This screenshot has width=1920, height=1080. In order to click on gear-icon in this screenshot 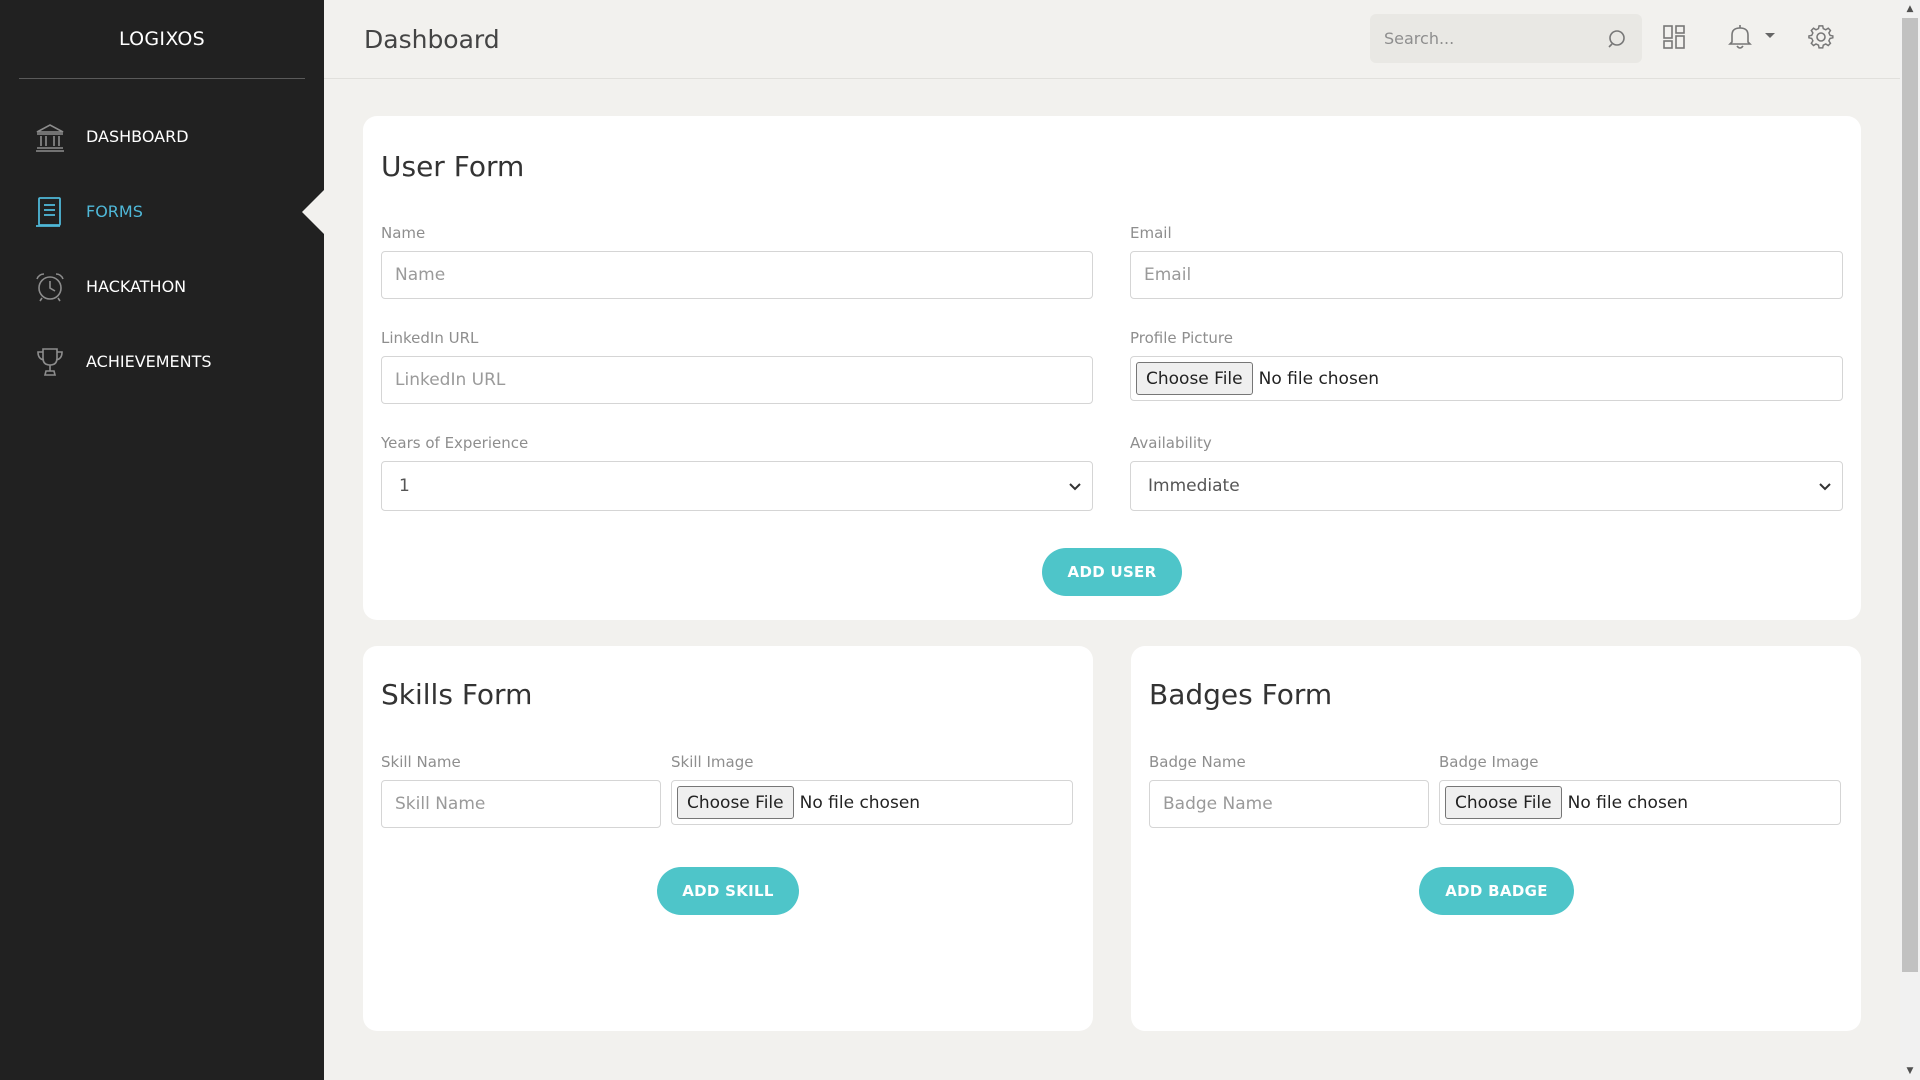, I will do `click(1821, 37)`.